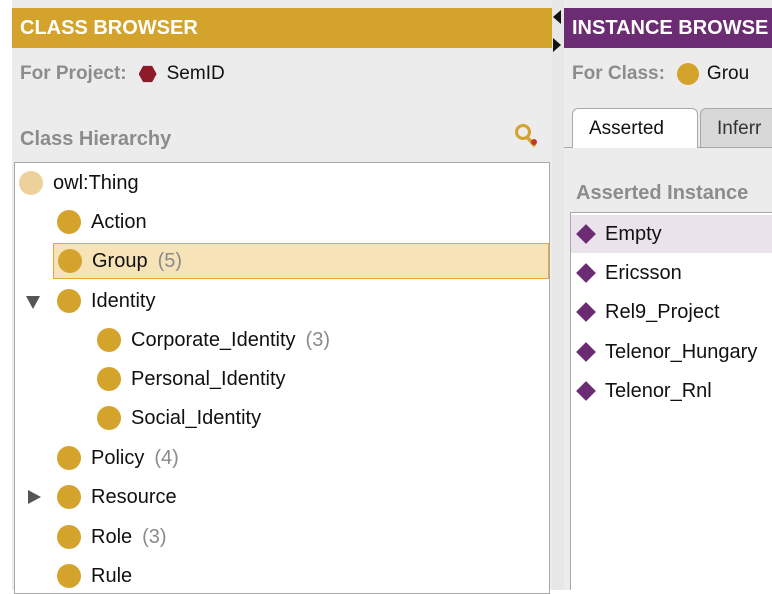 The height and width of the screenshot is (594, 772). I want to click on tree-node-identity: Identity, so click(106, 301).